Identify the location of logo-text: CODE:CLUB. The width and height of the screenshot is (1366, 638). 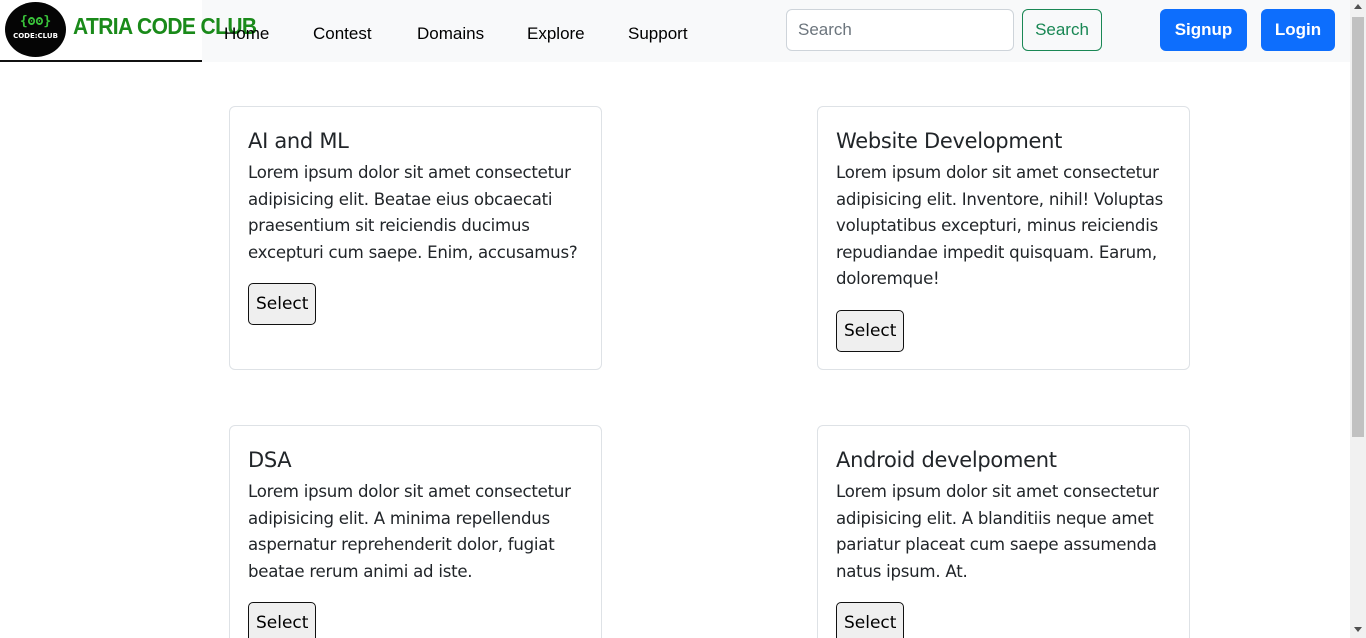
(35, 36).